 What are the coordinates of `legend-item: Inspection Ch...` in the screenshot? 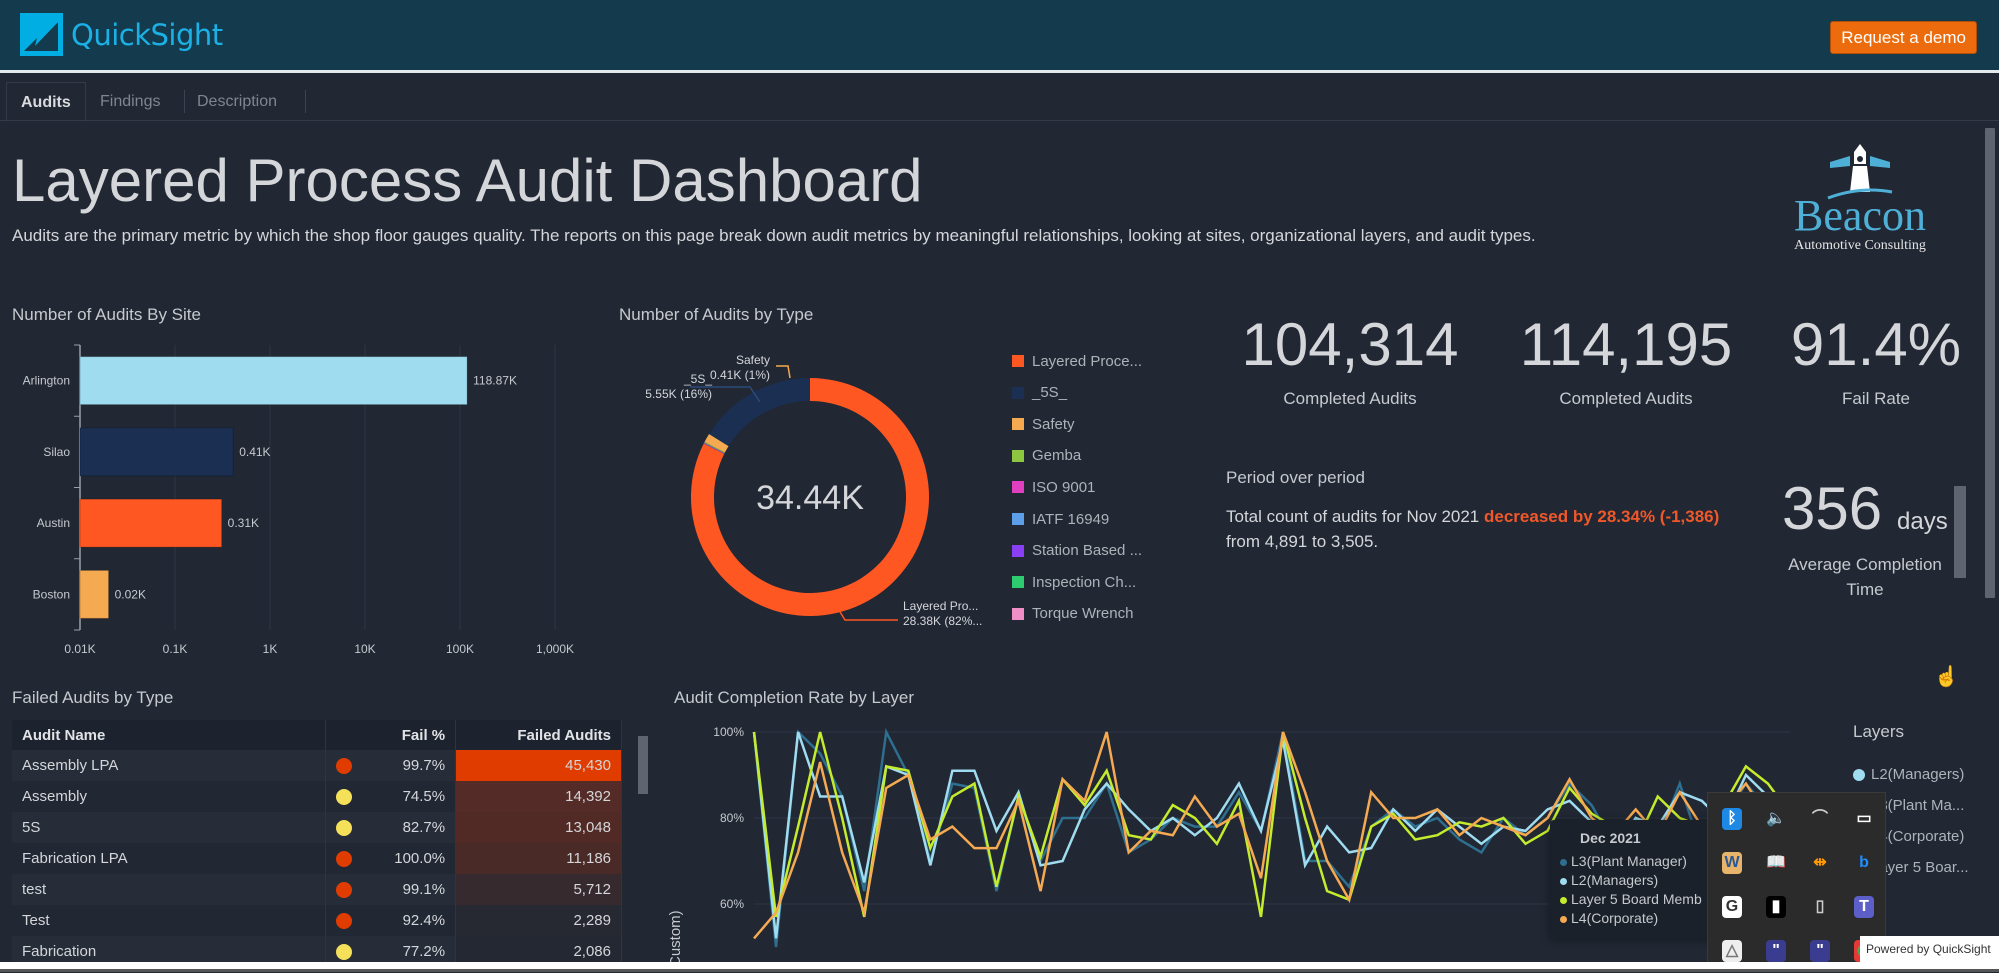 It's located at (1074, 582).